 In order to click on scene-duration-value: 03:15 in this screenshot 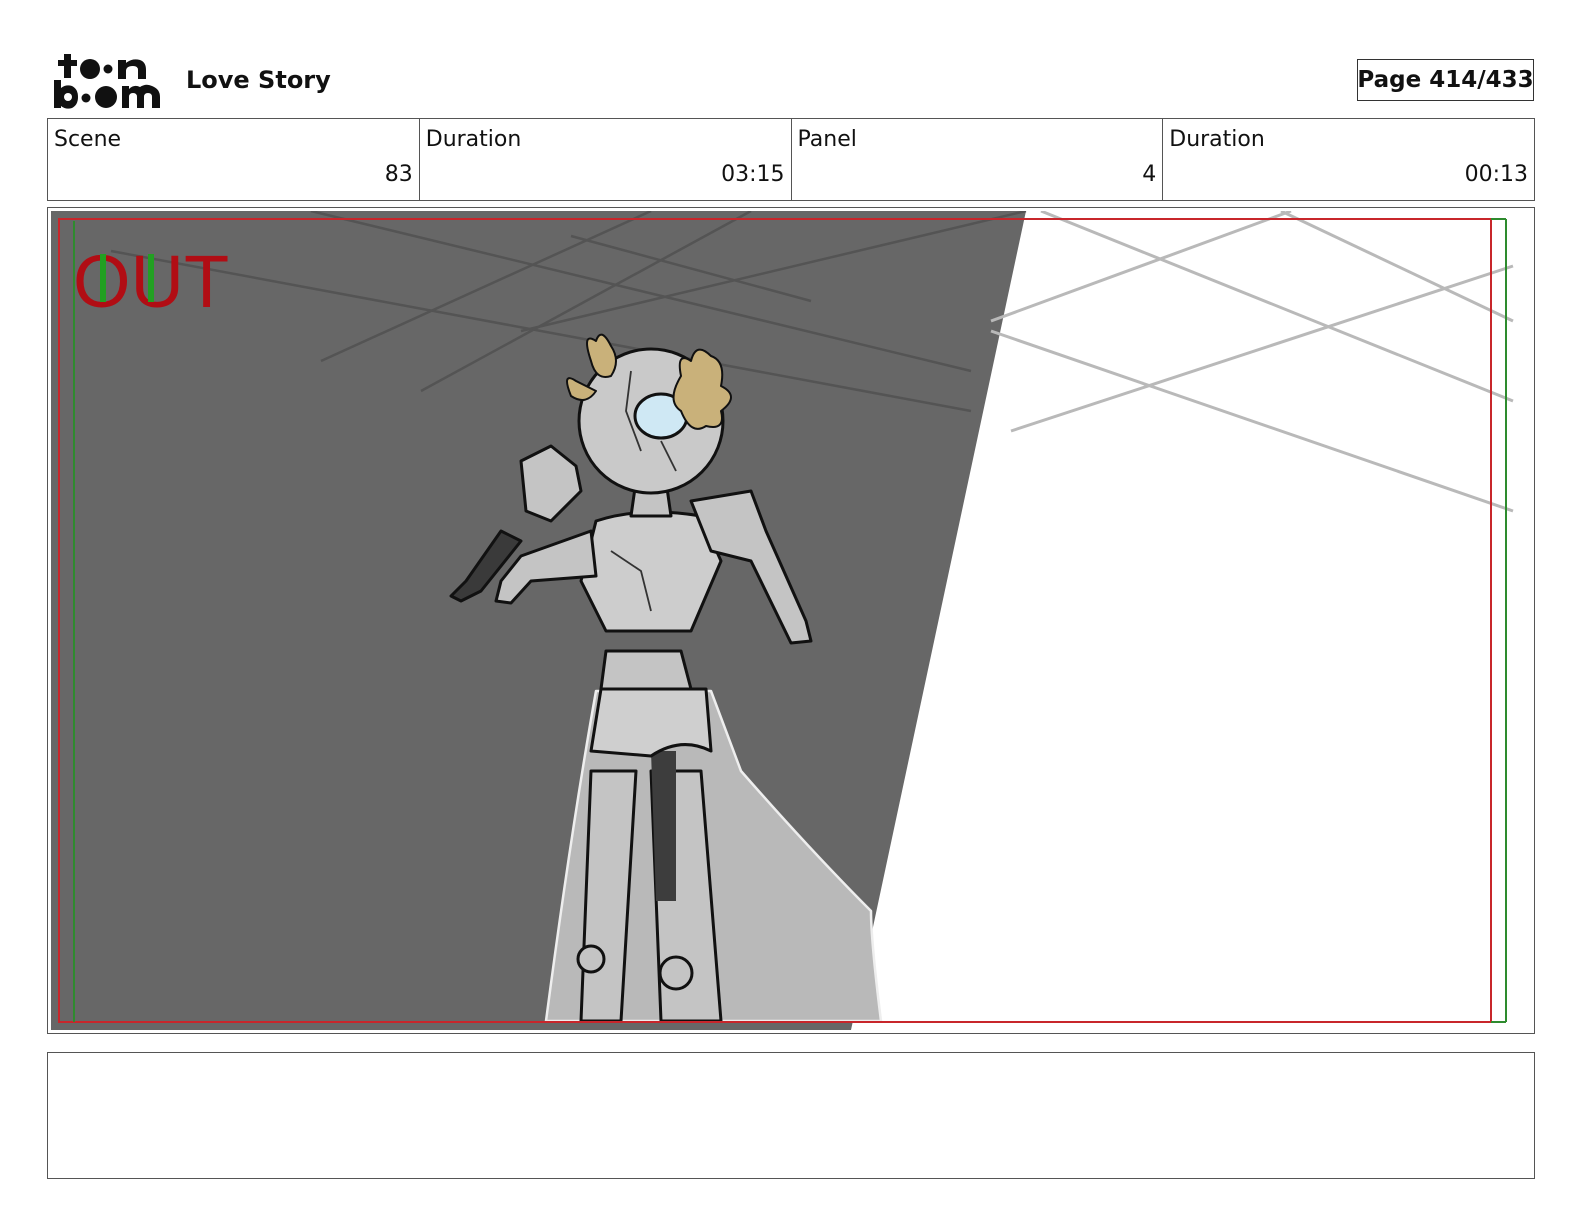, I will do `click(753, 174)`.